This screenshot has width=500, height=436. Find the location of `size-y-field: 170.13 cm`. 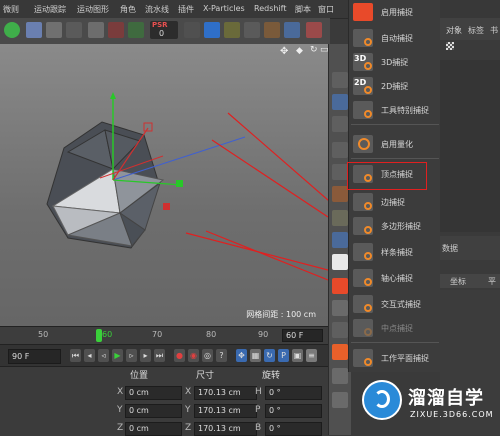

size-y-field: 170.13 cm is located at coordinates (225, 411).